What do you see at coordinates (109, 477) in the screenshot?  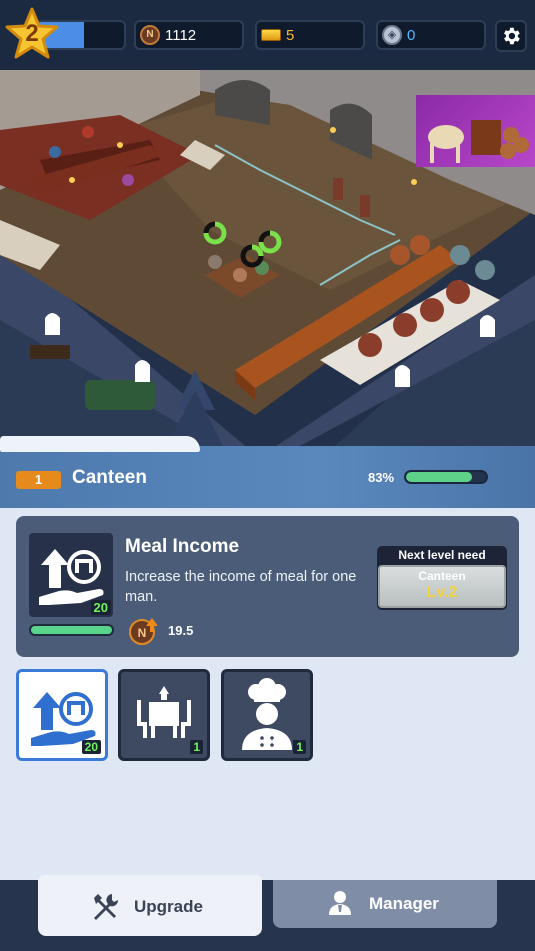 I see `building-title: Canteen` at bounding box center [109, 477].